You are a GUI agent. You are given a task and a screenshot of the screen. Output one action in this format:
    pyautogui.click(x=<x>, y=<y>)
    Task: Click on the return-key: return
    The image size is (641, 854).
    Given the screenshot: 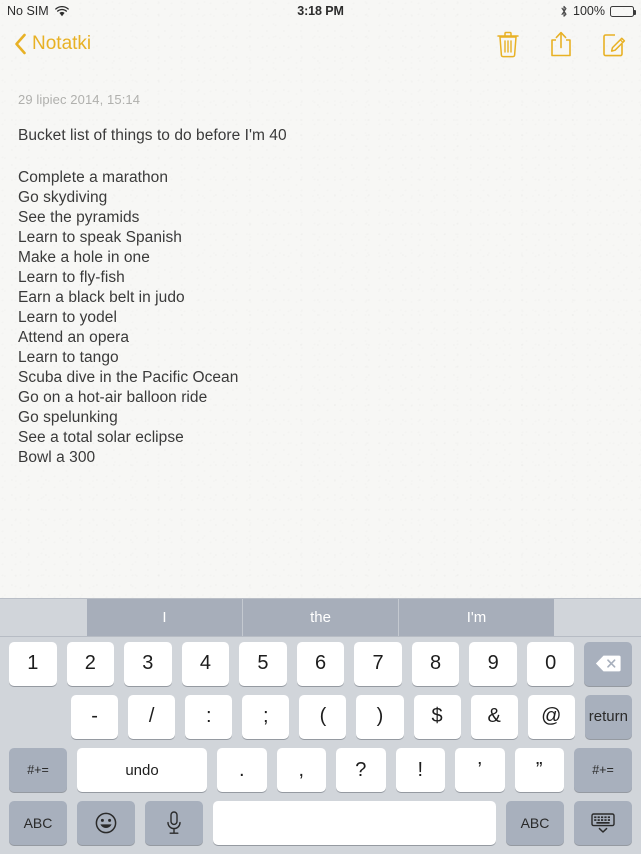 What is the action you would take?
    pyautogui.click(x=608, y=716)
    